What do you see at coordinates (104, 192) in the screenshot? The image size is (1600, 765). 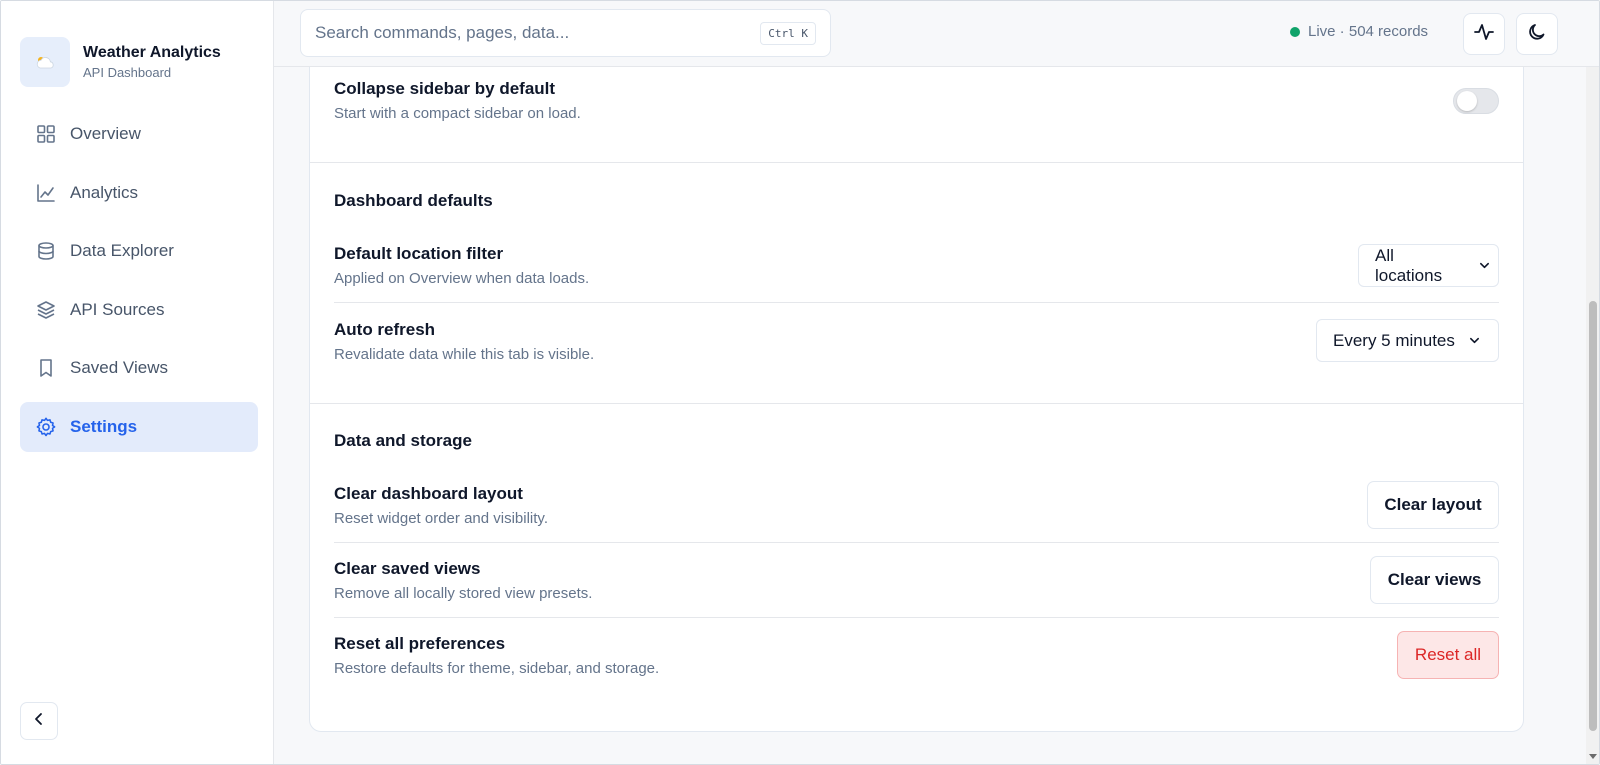 I see `sidebar-item-label: Analytics` at bounding box center [104, 192].